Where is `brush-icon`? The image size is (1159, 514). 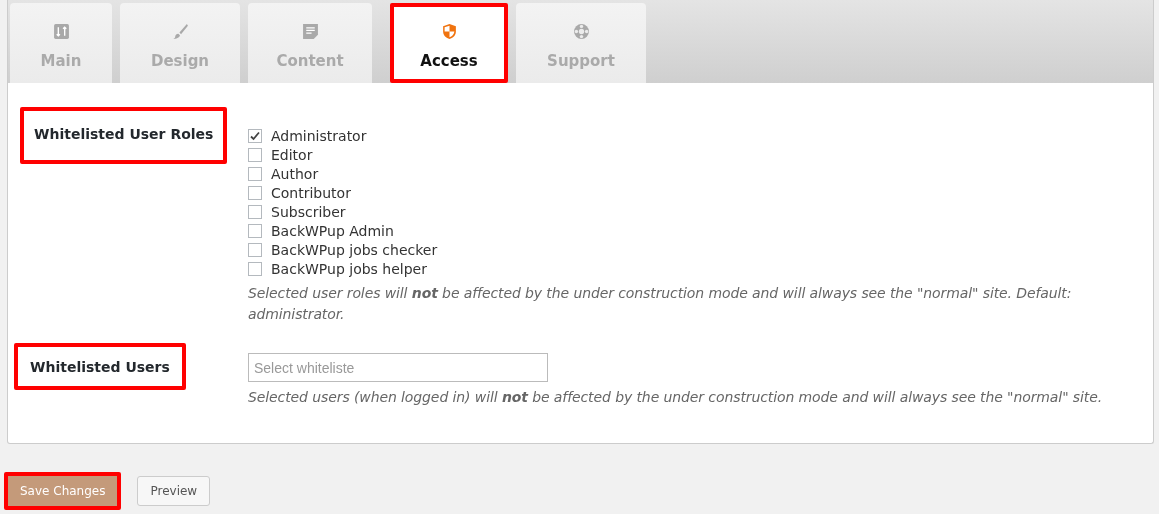 brush-icon is located at coordinates (180, 31).